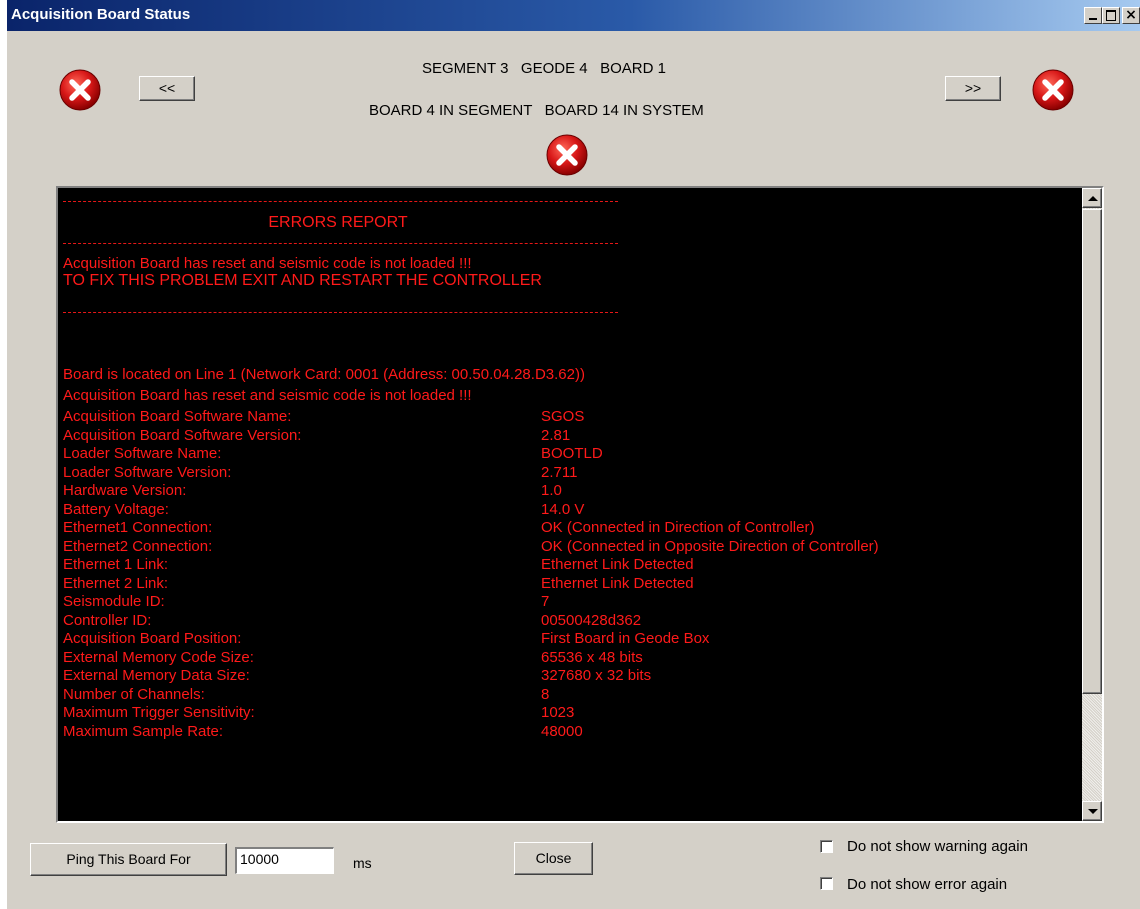 The width and height of the screenshot is (1140, 909). I want to click on info-row-value: SGOS, so click(563, 416).